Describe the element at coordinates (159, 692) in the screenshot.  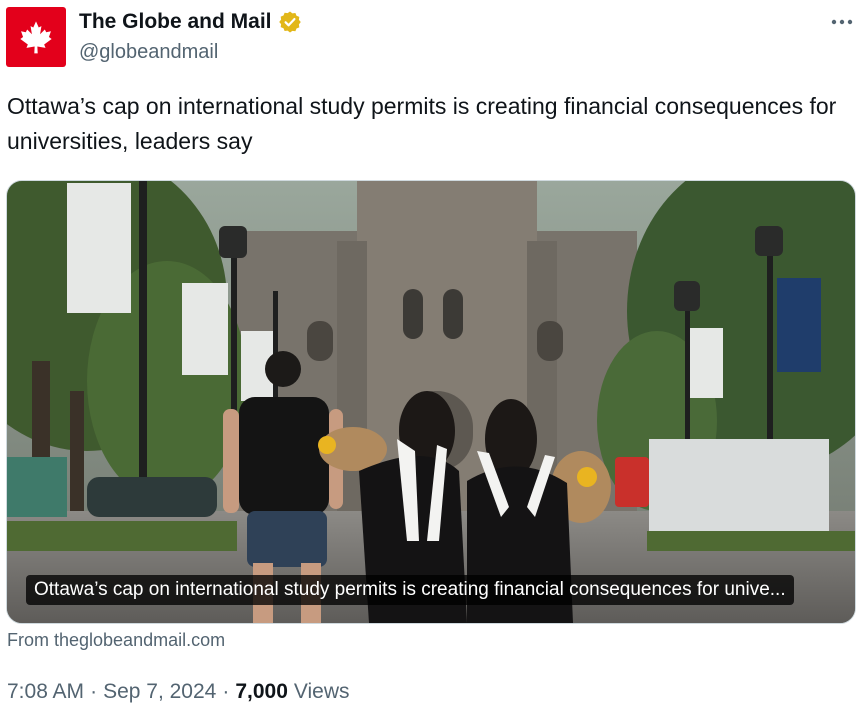
I see `tweet-date: Sep 7, 2024` at that location.